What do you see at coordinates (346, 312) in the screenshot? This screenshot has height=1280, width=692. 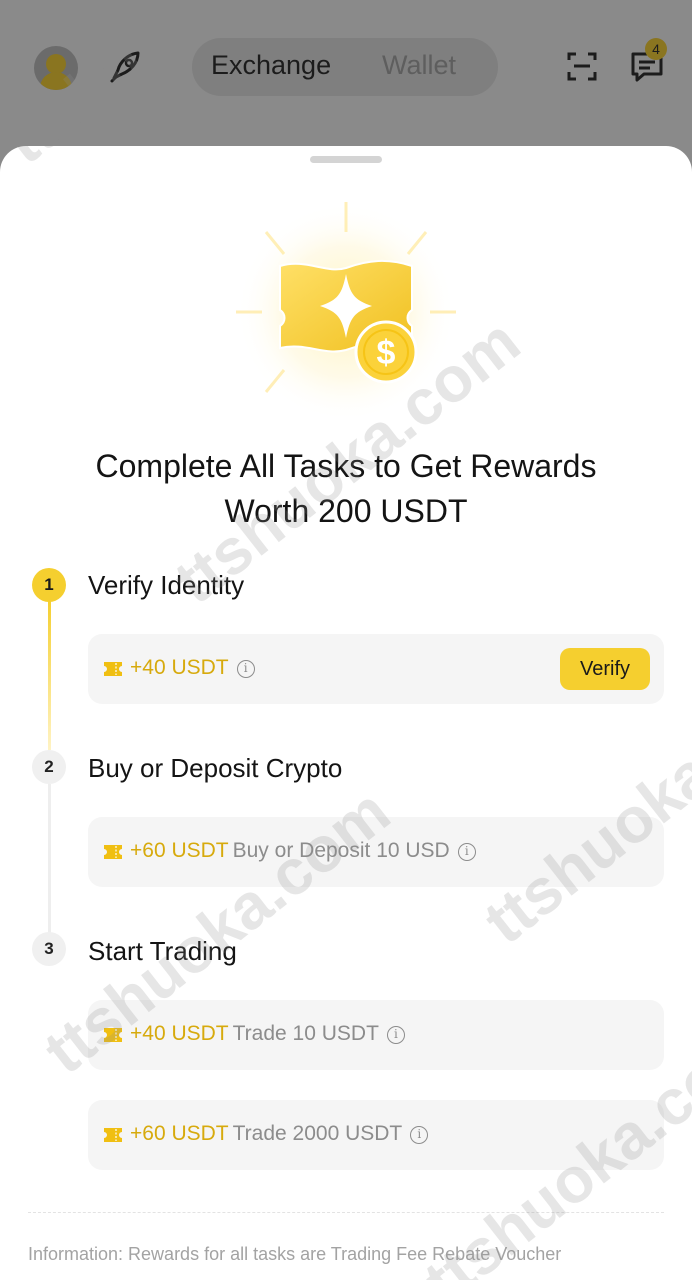 I see `reward-voucher-icon: $` at bounding box center [346, 312].